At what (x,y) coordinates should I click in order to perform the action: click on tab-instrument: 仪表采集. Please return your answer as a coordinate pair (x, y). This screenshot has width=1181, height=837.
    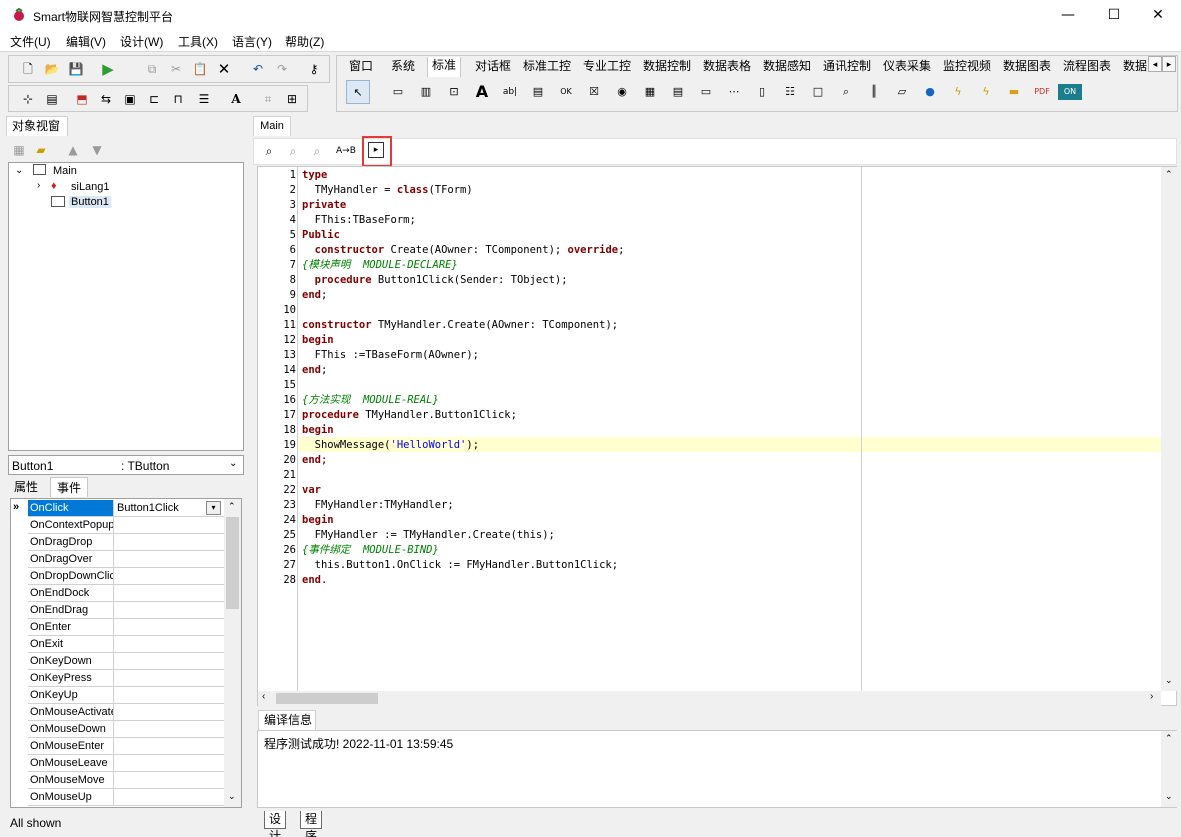
    Looking at the image, I should click on (907, 67).